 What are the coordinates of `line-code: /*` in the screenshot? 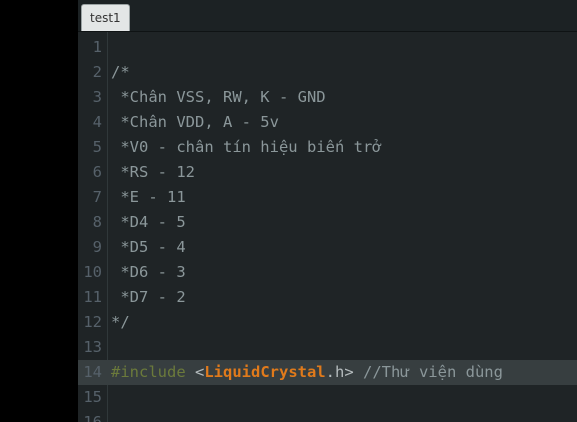 It's located at (120, 72).